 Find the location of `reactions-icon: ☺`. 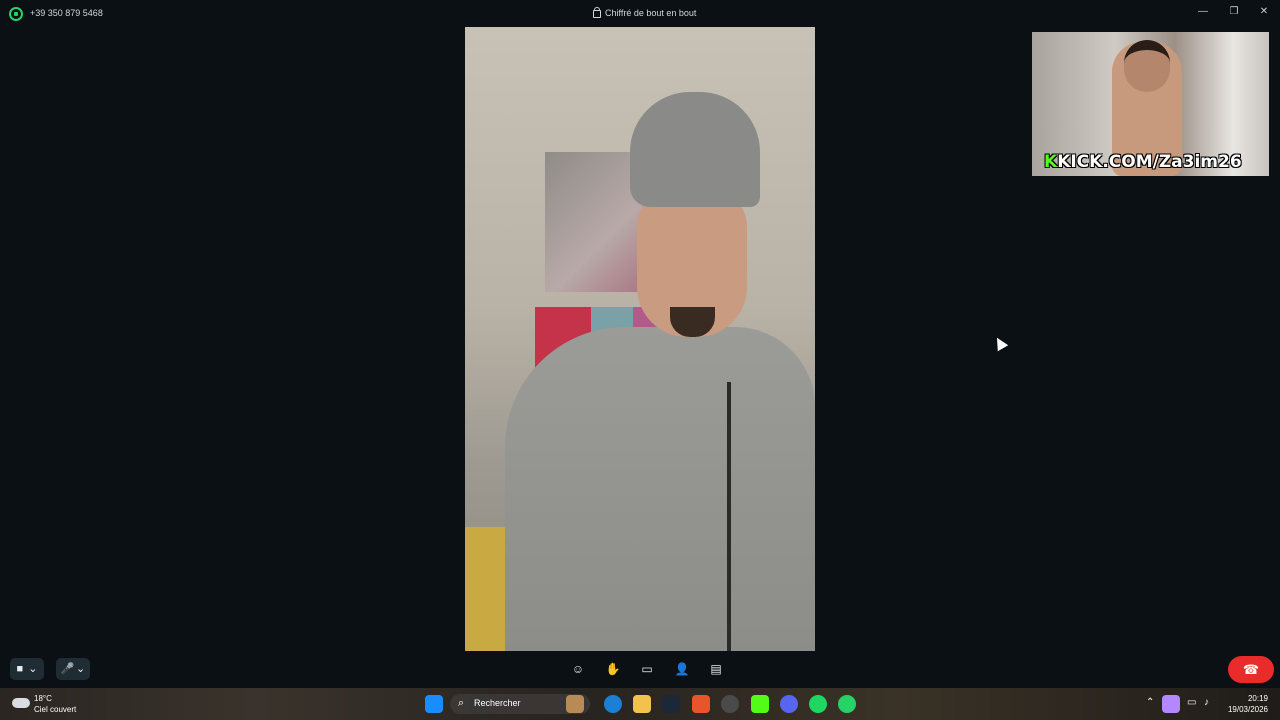

reactions-icon: ☺ is located at coordinates (578, 669).